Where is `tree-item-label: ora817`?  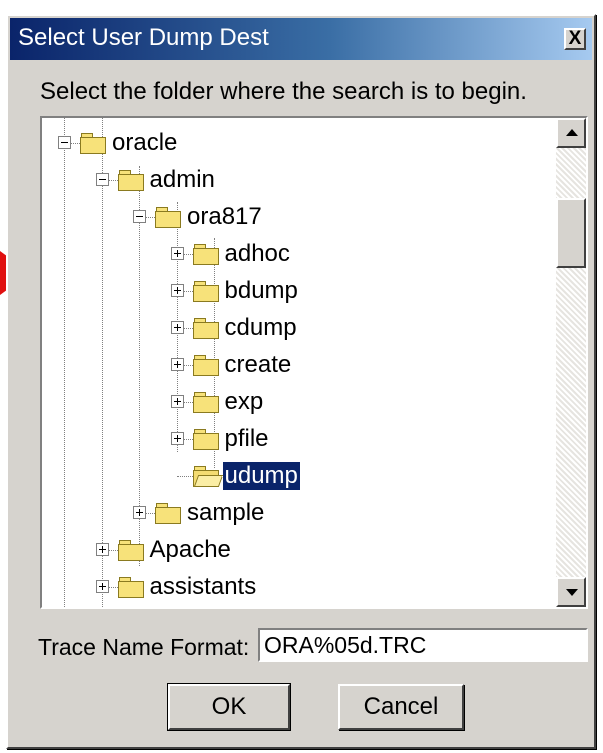
tree-item-label: ora817 is located at coordinates (224, 216).